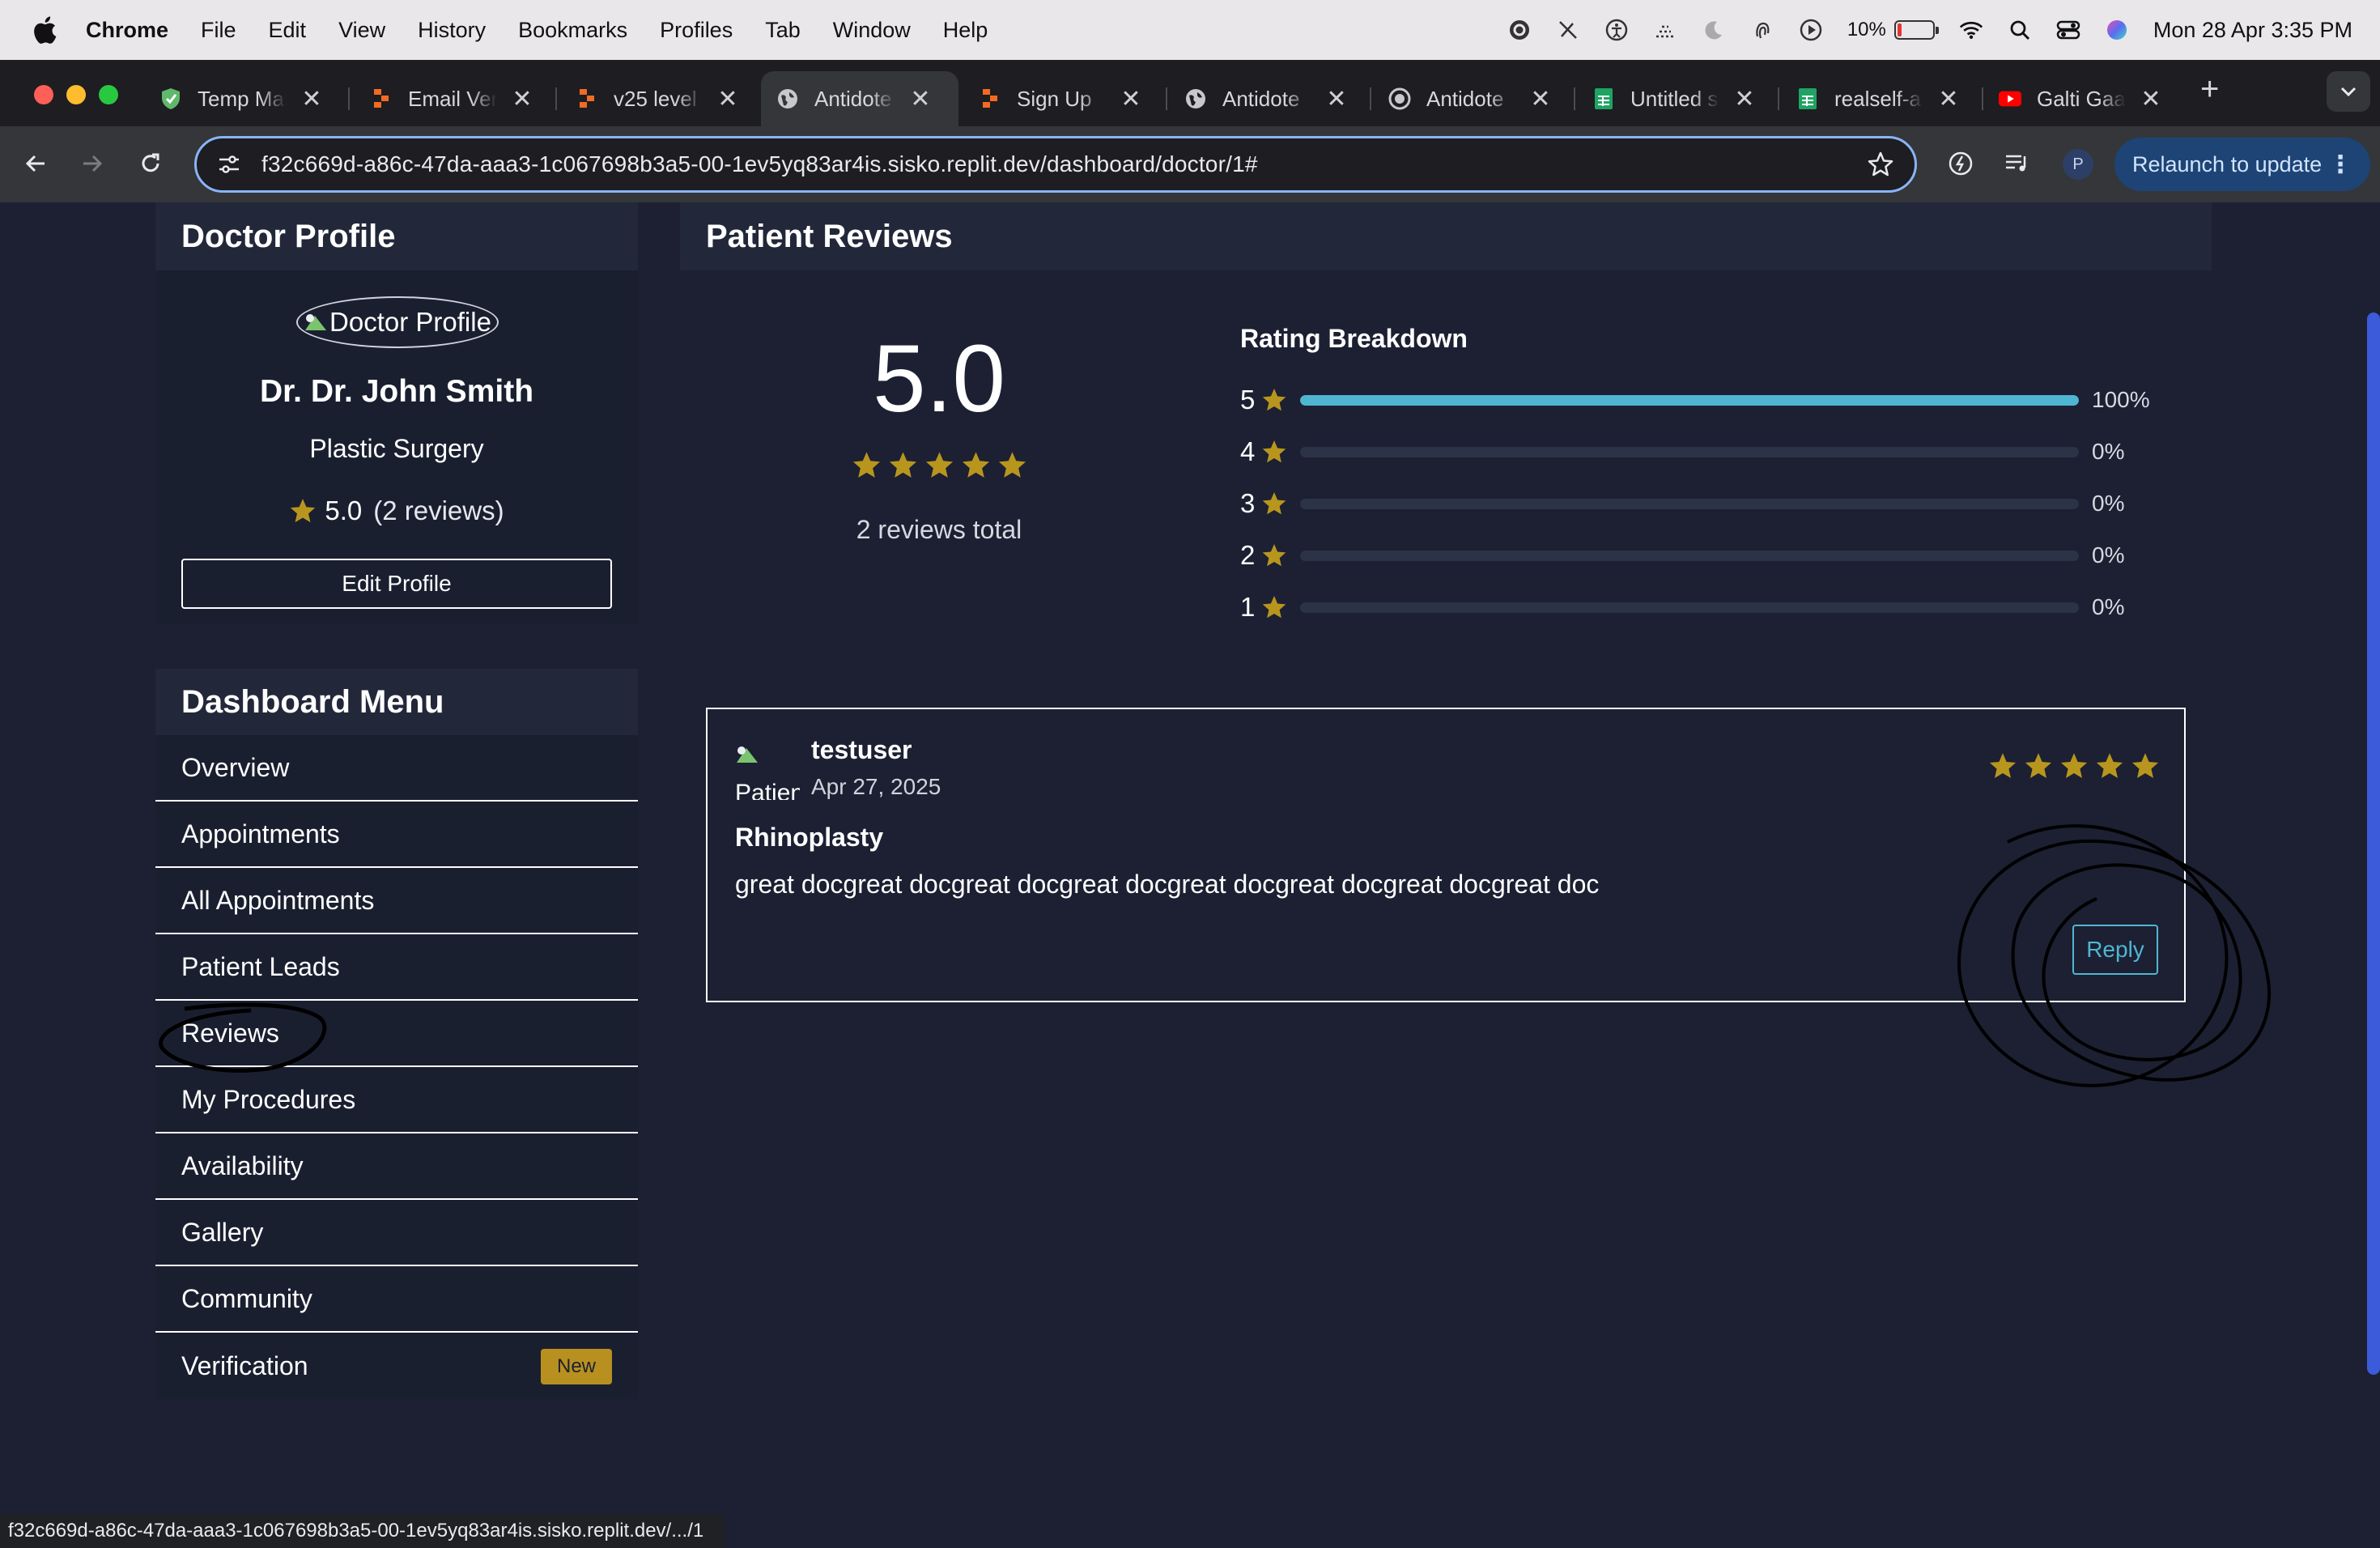 This screenshot has width=2380, height=1548. Describe the element at coordinates (1519, 30) in the screenshot. I see `creative-cloud-icon` at that location.